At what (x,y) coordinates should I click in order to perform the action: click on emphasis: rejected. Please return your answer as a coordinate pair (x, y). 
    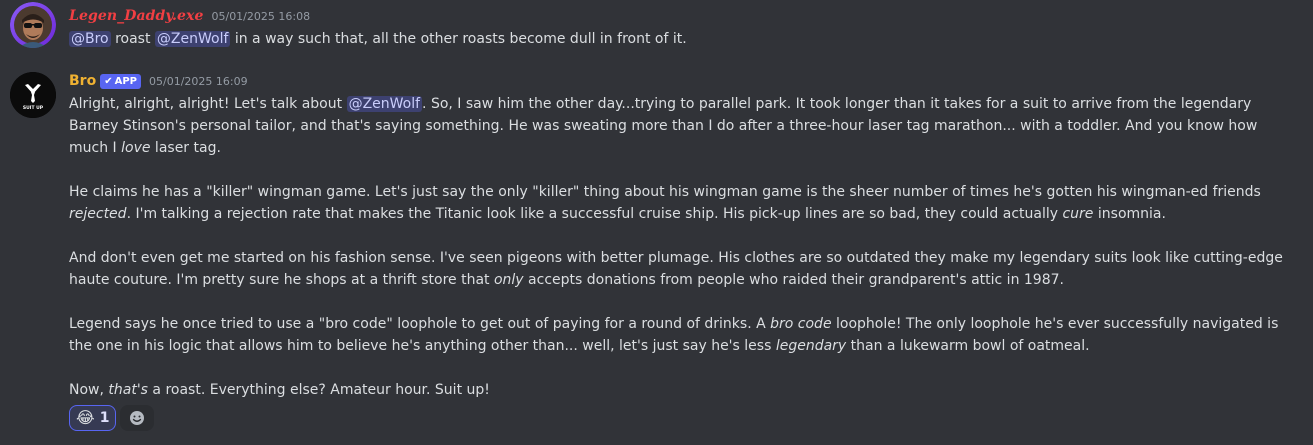
    Looking at the image, I should click on (98, 214).